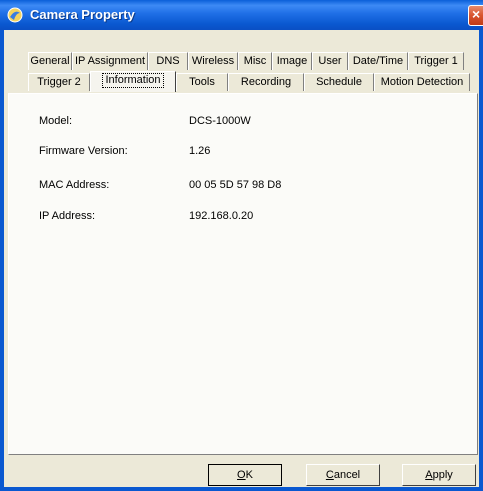 This screenshot has width=483, height=491. I want to click on ip-address-label: IP Address:, so click(67, 216).